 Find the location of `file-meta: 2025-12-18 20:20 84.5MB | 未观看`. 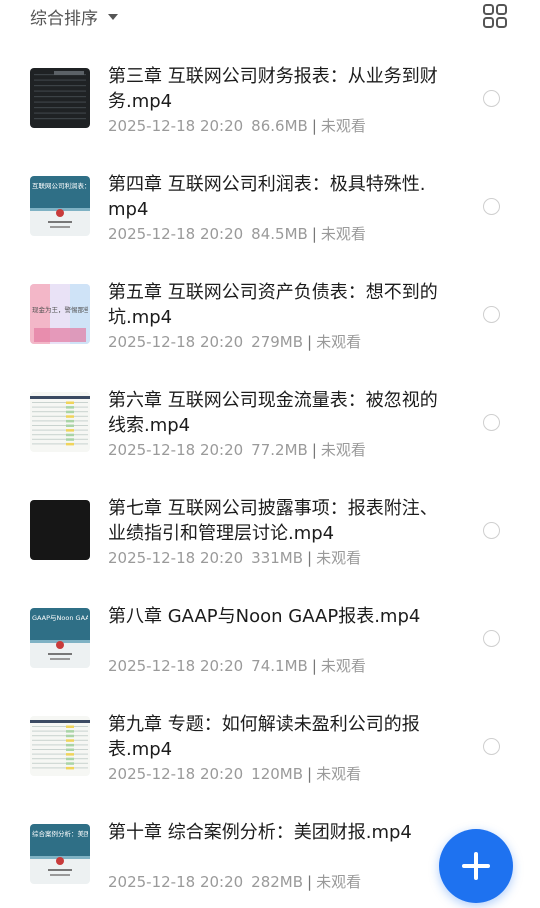

file-meta: 2025-12-18 20:20 84.5MB | 未观看 is located at coordinates (273, 234).